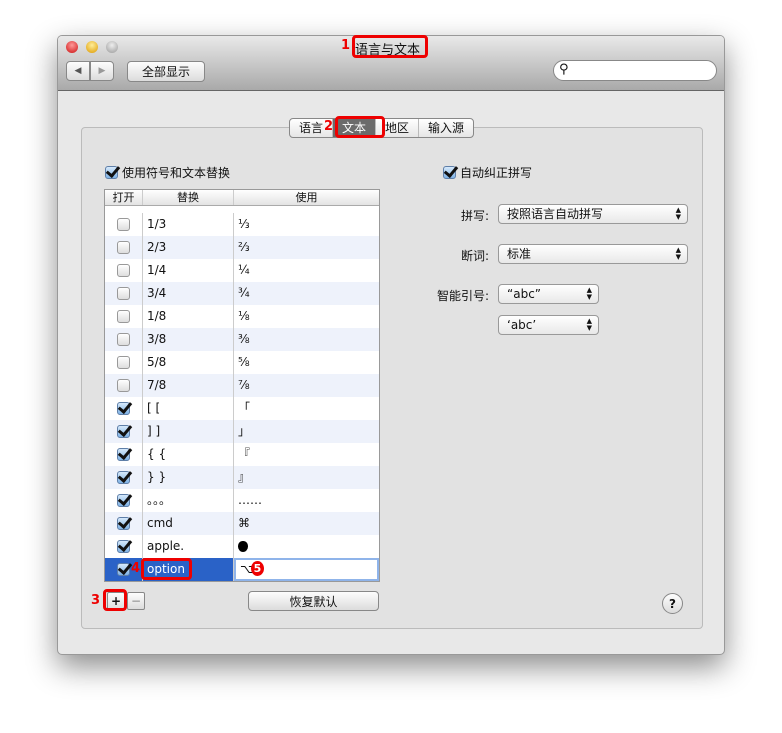  I want to click on replace-cell: apple., so click(188, 546).